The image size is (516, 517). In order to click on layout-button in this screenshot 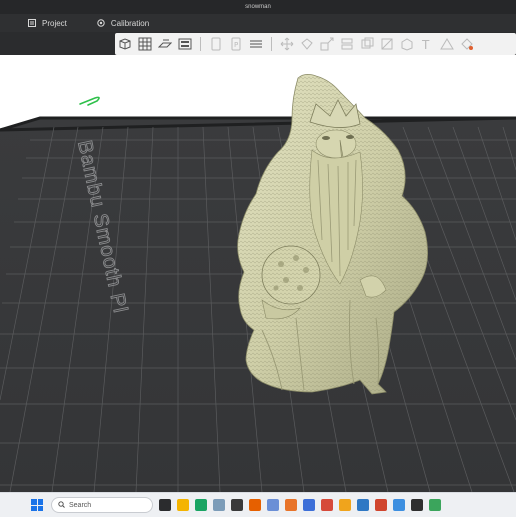, I will do `click(185, 44)`.